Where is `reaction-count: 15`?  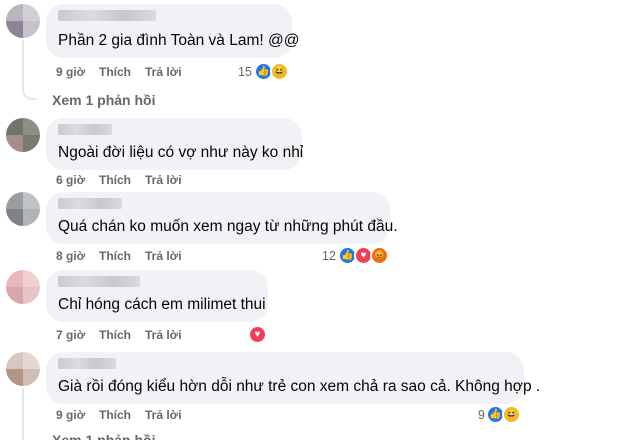
reaction-count: 15 is located at coordinates (245, 72).